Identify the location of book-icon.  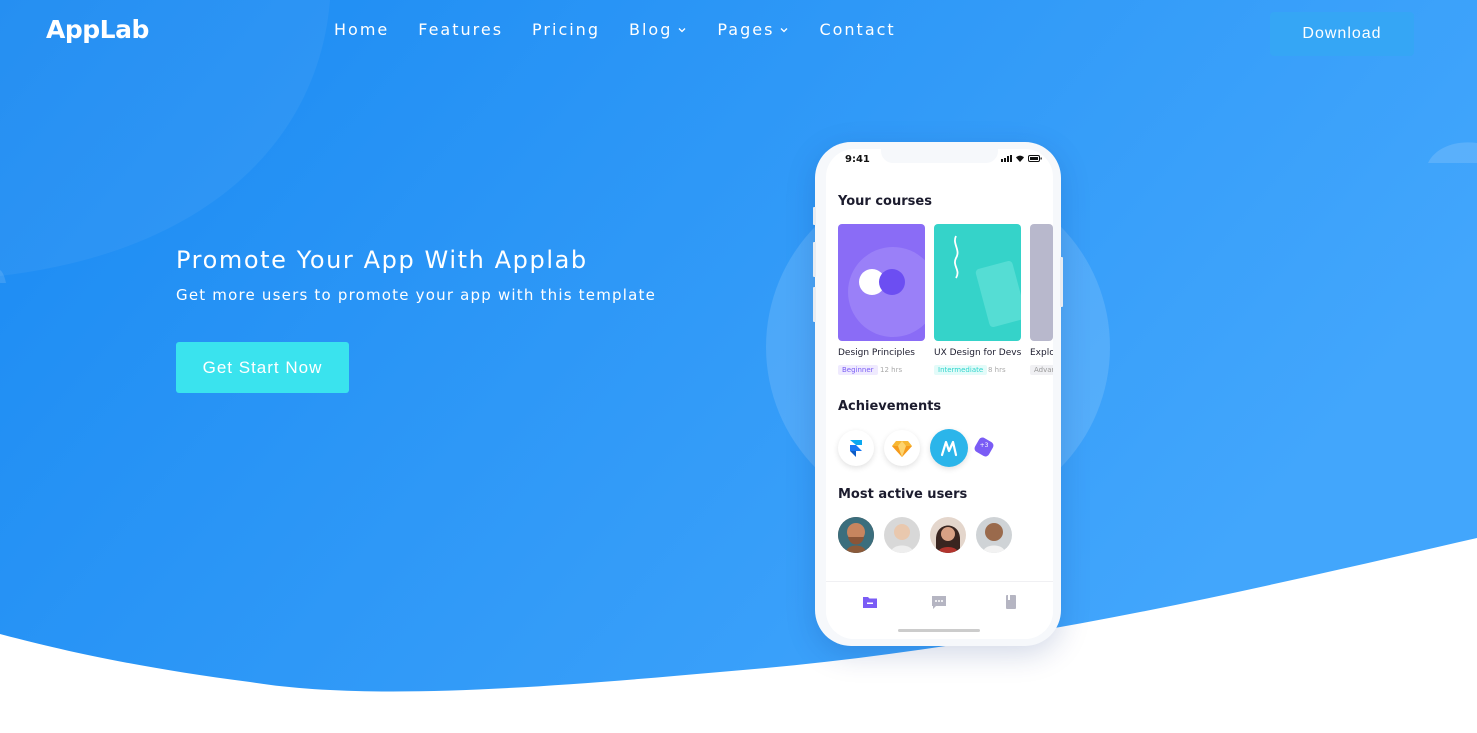
(1011, 602).